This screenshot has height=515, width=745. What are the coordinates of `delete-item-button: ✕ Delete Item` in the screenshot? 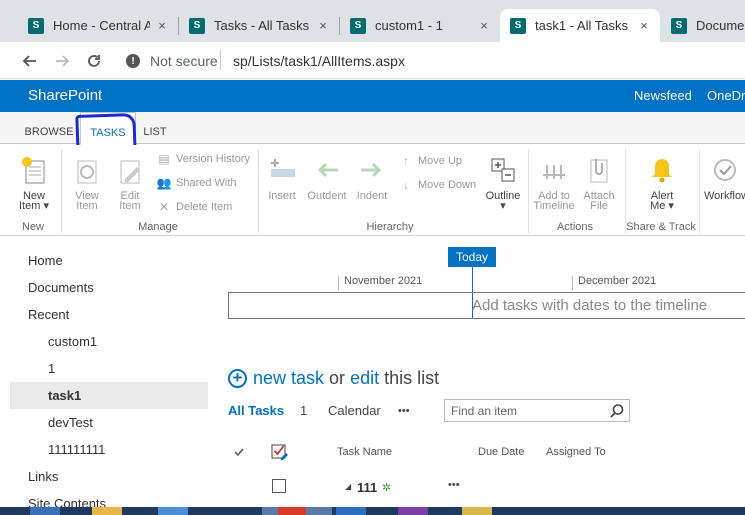 It's located at (194, 207).